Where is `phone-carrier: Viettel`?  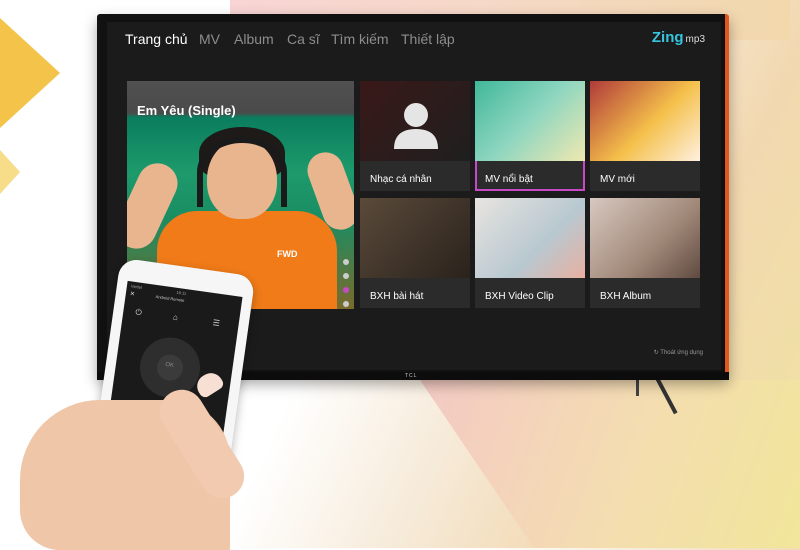 phone-carrier: Viettel is located at coordinates (136, 286).